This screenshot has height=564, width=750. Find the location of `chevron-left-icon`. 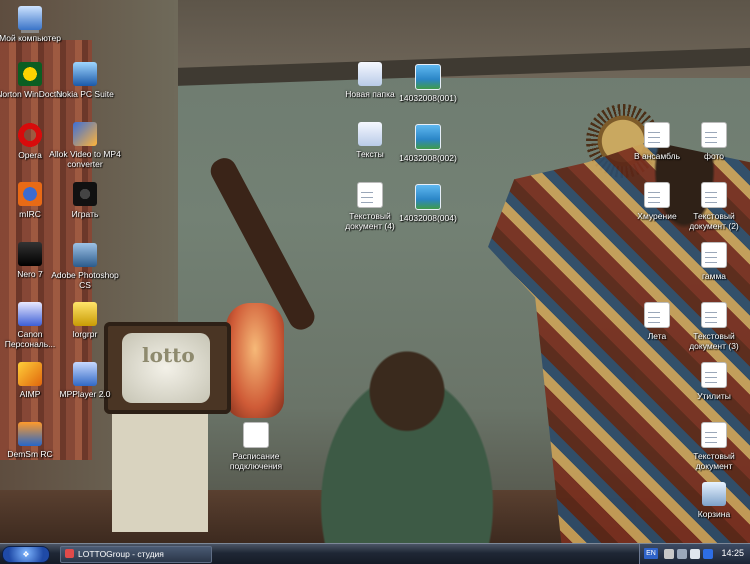

chevron-left-icon is located at coordinates (669, 554).